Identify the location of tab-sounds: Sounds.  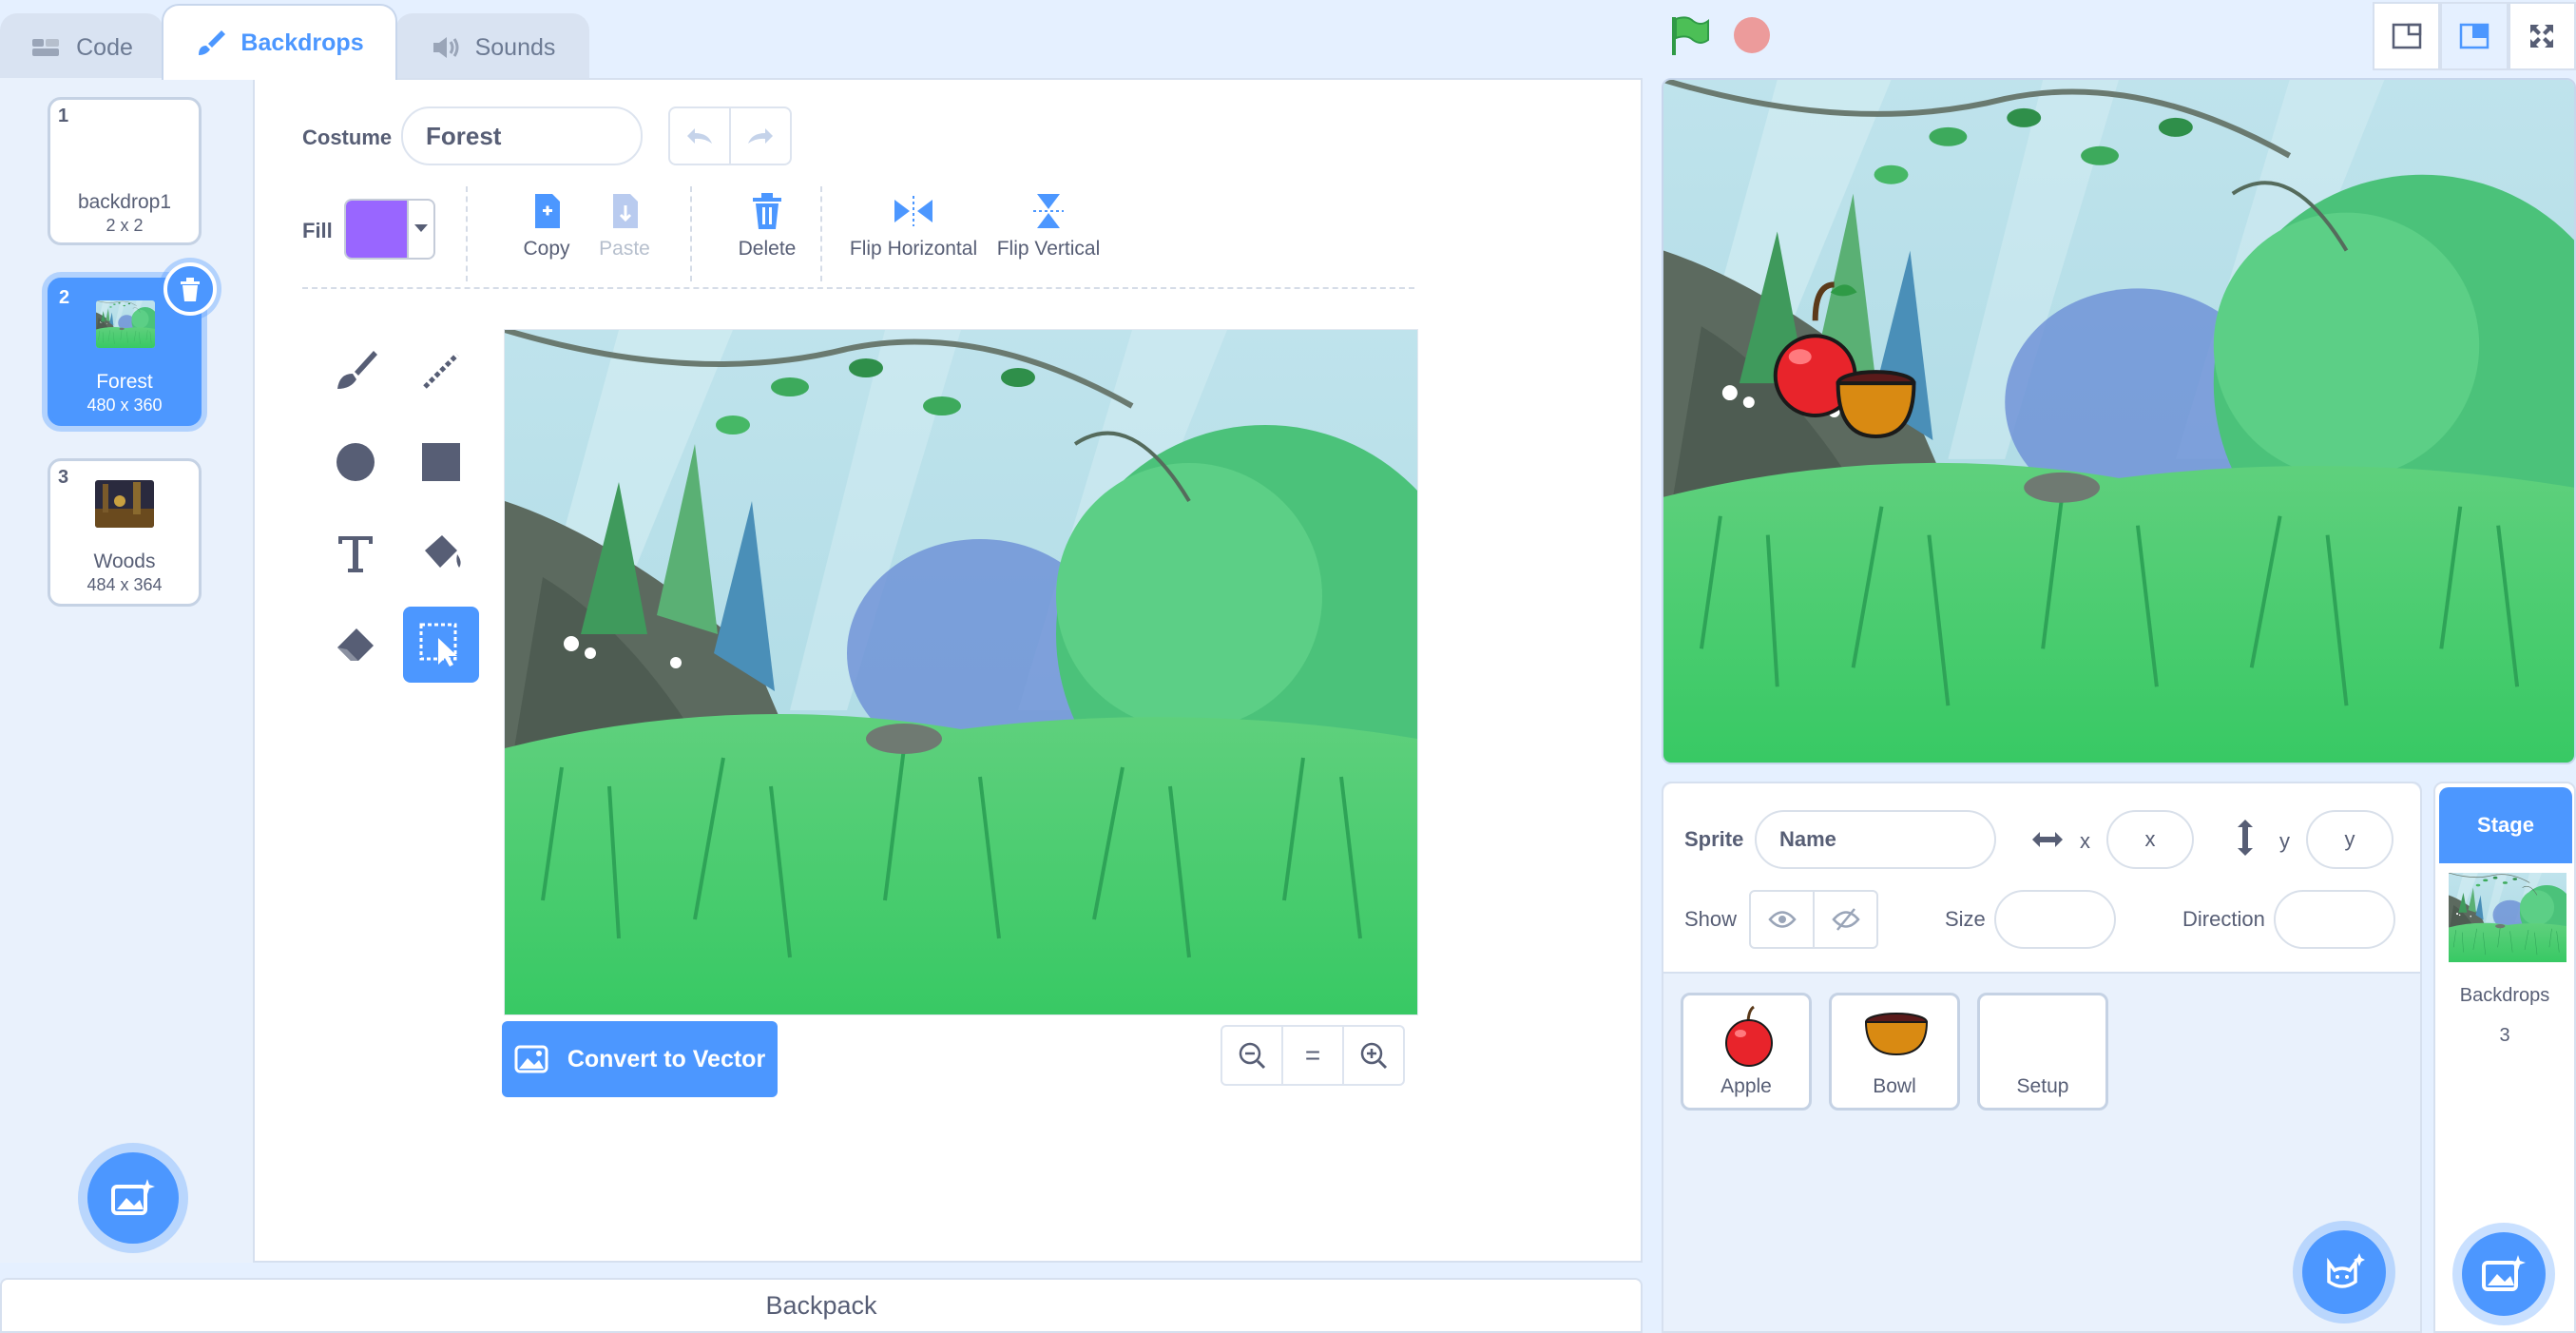
(492, 46).